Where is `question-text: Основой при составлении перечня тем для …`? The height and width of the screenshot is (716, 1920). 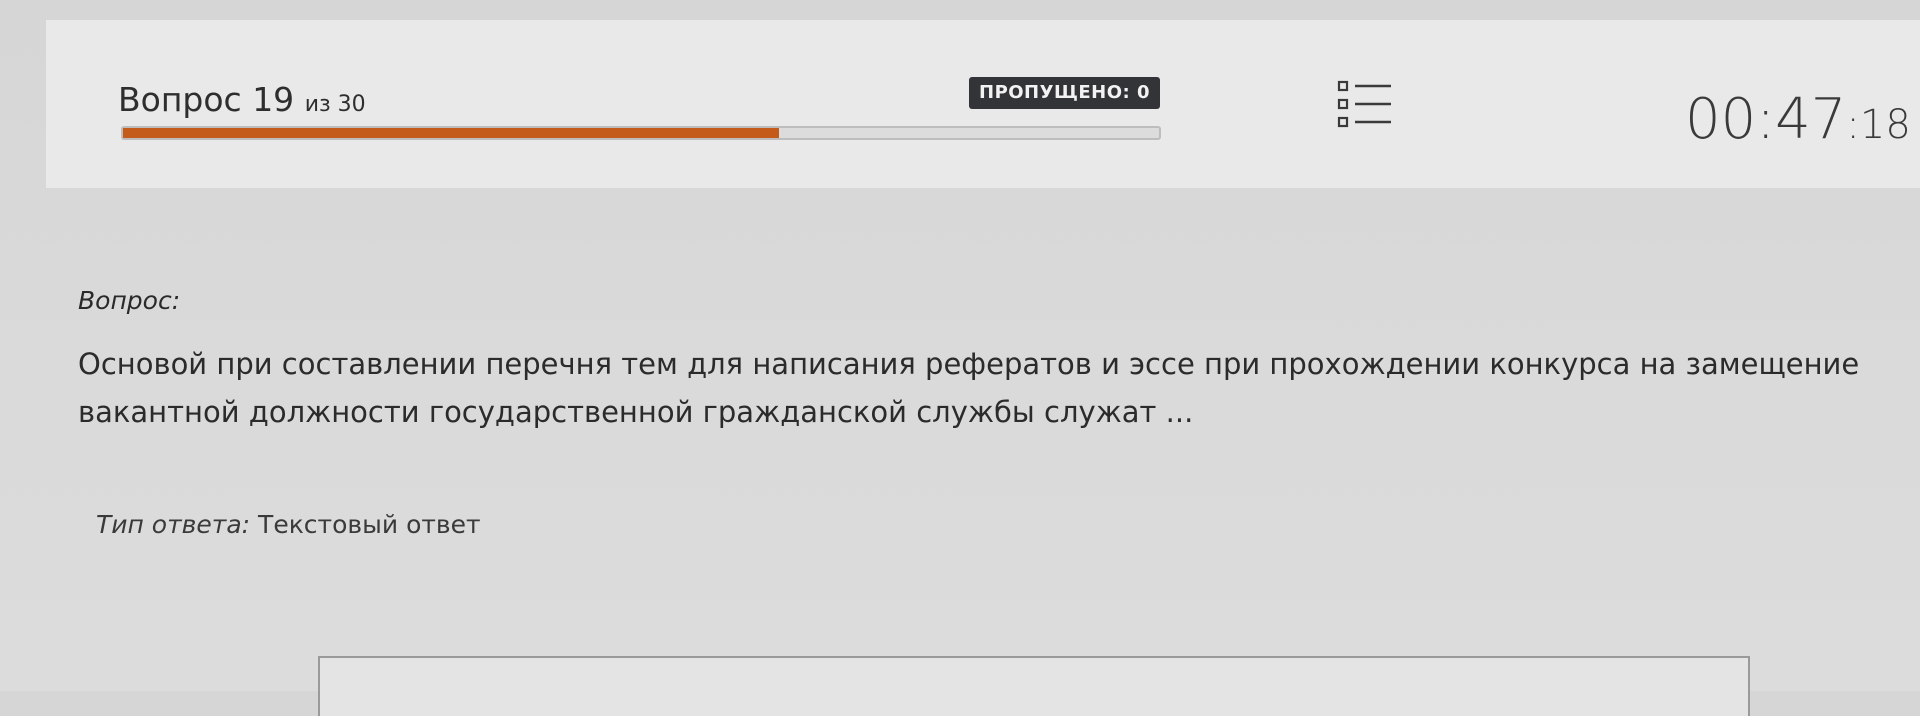
question-text: Основой при составлении перечня тем для … is located at coordinates (969, 388).